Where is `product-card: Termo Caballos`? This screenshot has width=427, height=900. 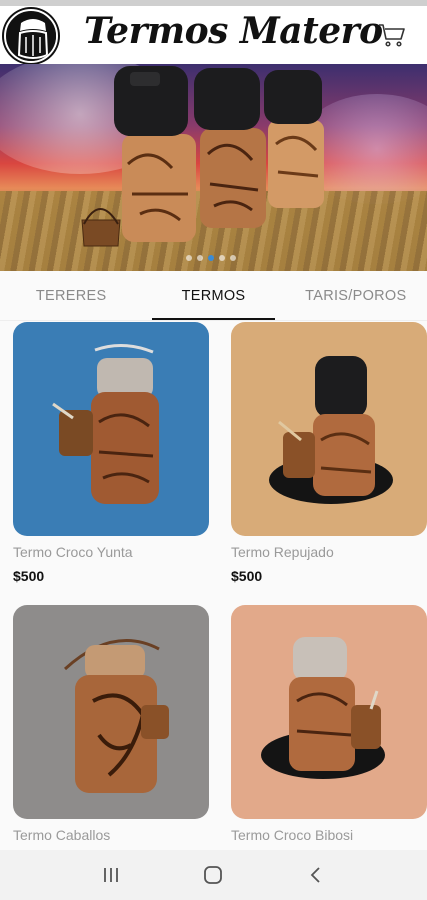
product-card: Termo Caballos is located at coordinates (111, 724).